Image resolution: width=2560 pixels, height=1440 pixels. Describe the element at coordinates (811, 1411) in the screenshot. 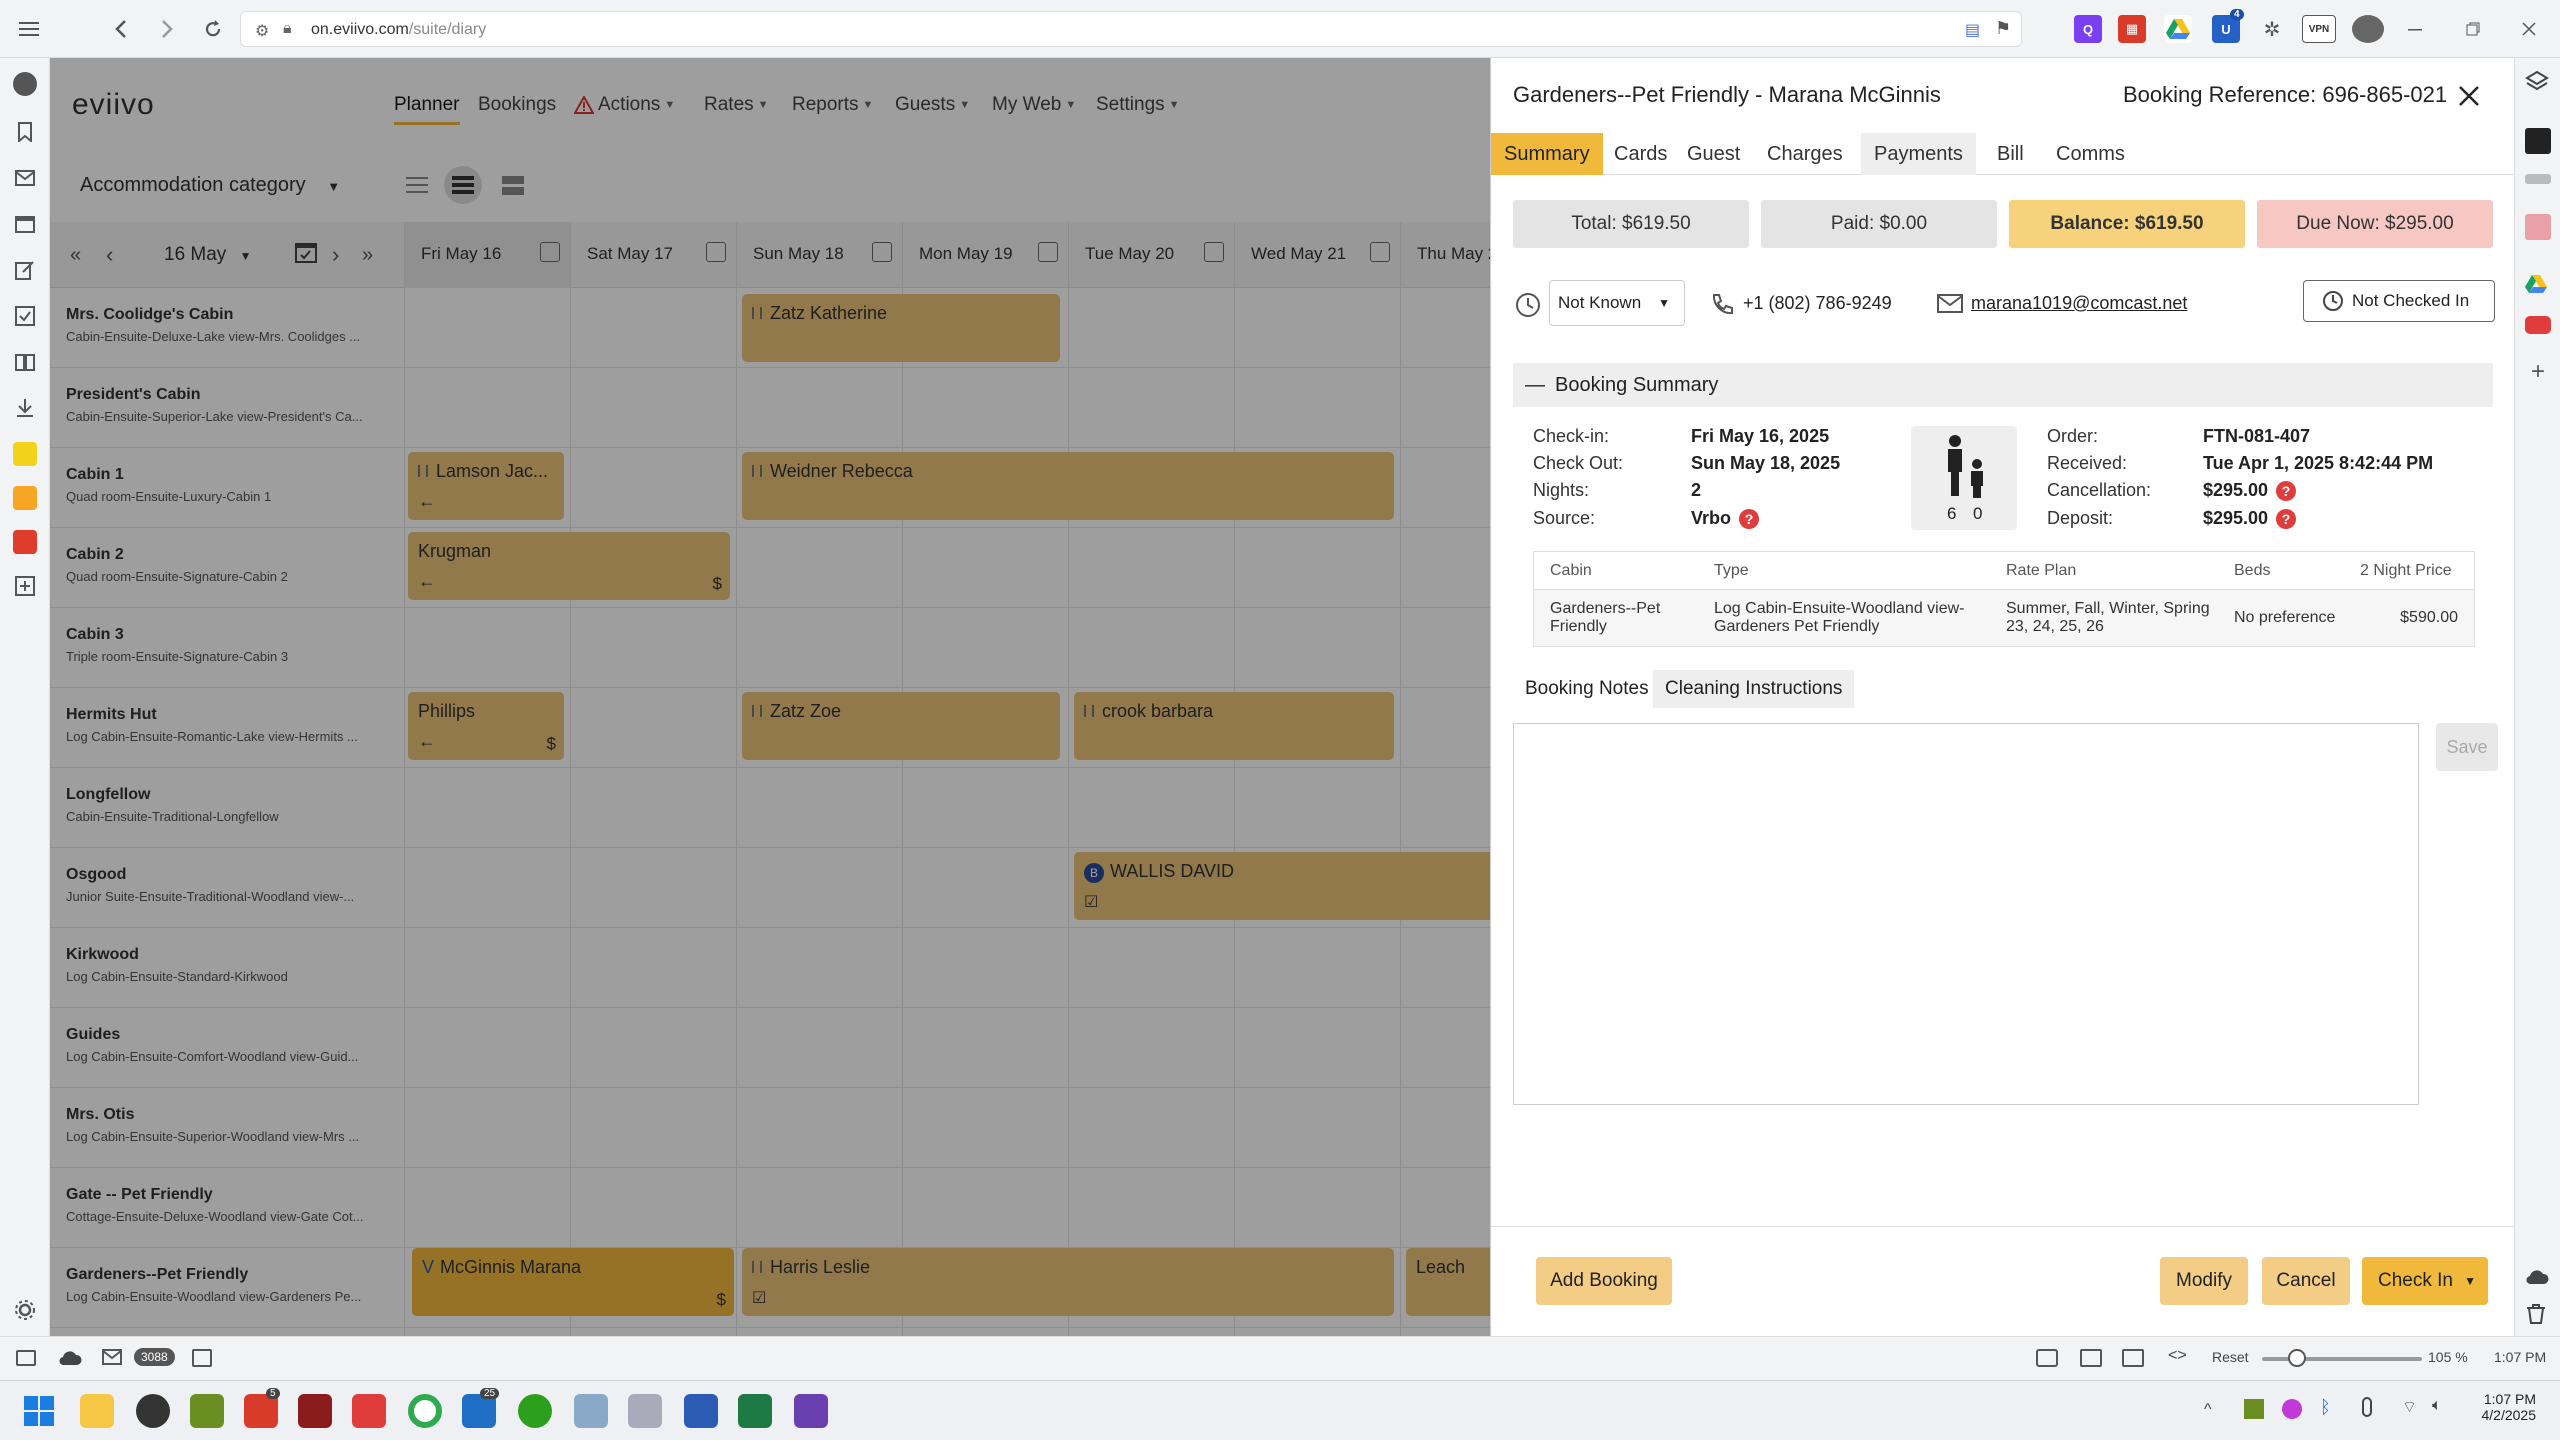

I see `qcom-icon` at that location.